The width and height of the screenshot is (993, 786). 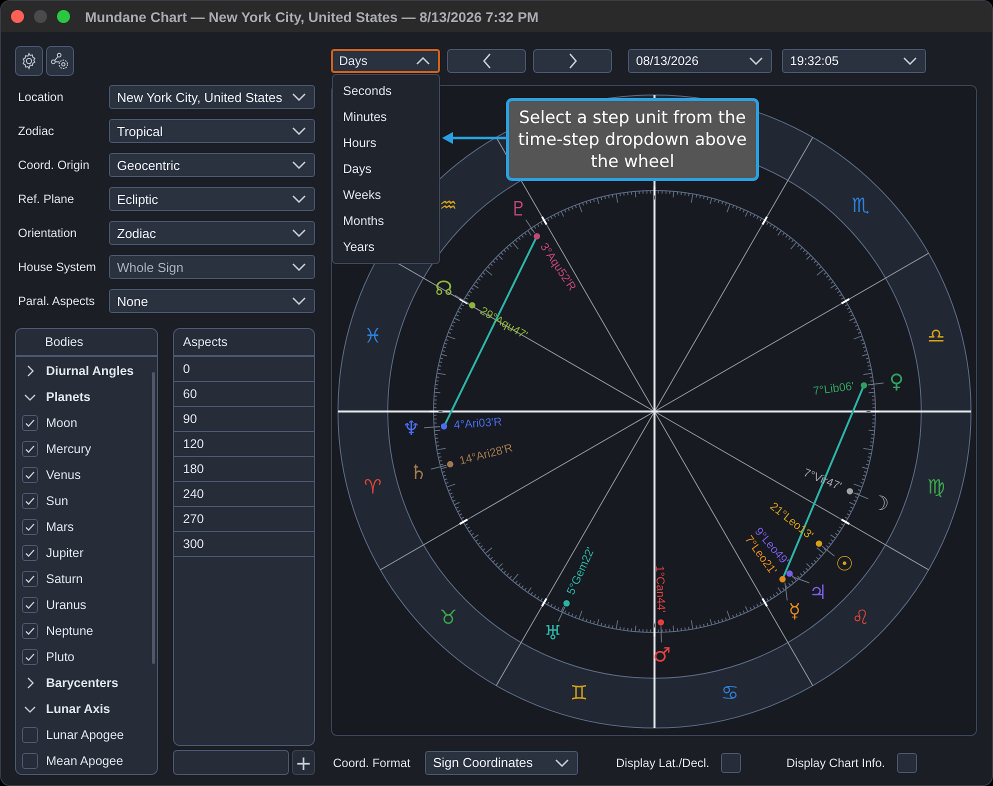 What do you see at coordinates (66, 605) in the screenshot?
I see `body-name: Uranus` at bounding box center [66, 605].